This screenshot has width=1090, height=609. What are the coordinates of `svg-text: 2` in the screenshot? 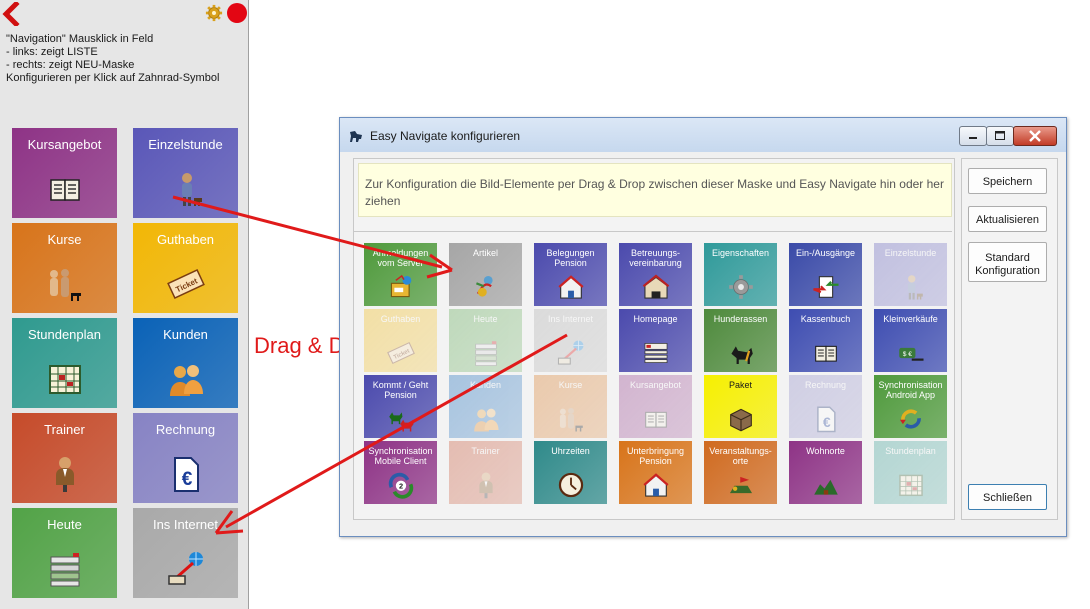 It's located at (400, 486).